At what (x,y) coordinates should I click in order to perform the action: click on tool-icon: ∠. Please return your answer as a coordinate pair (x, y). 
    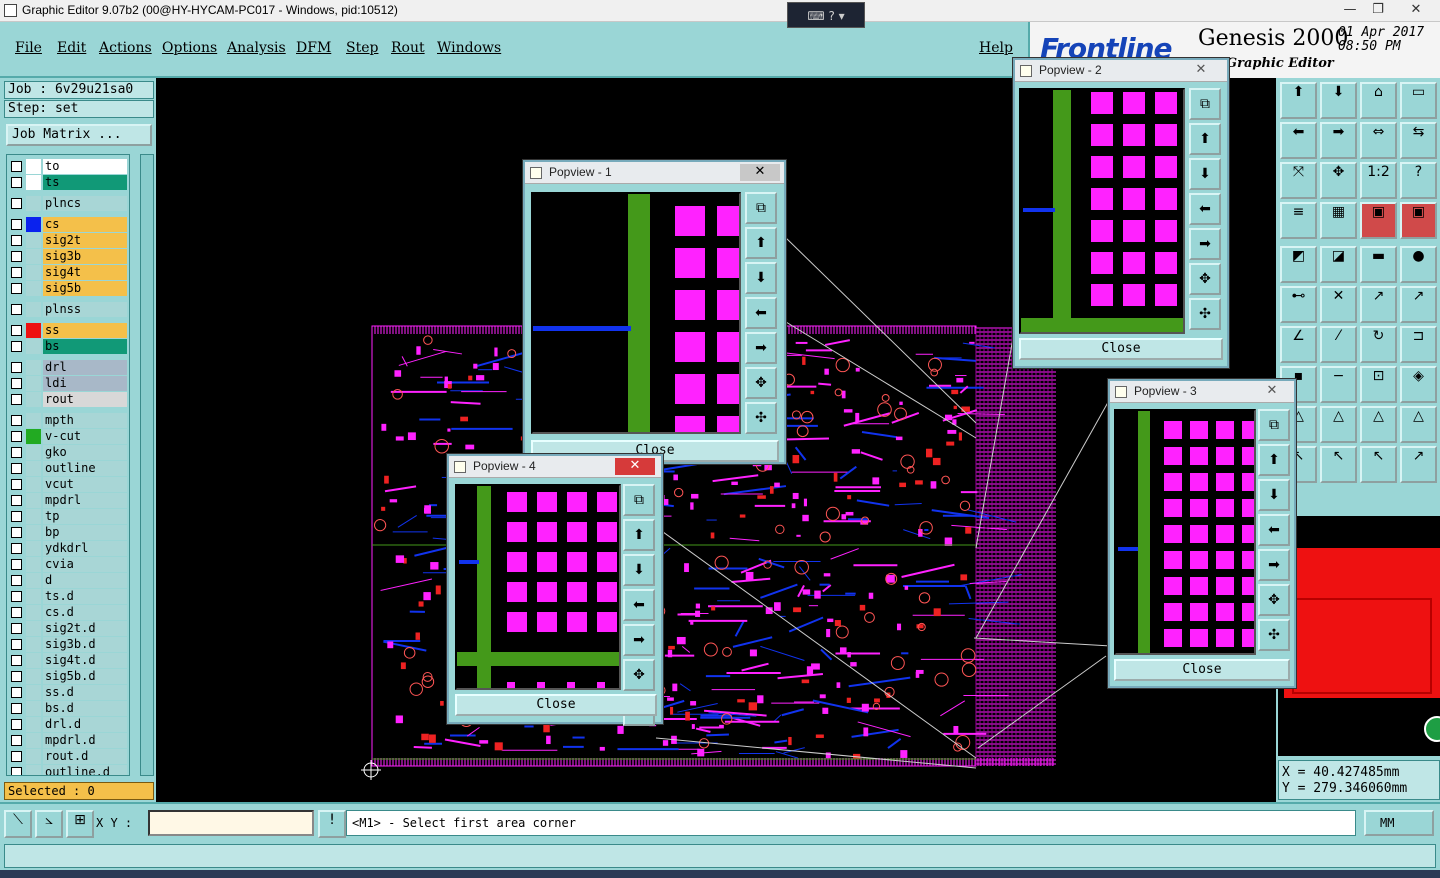
    Looking at the image, I should click on (1298, 344).